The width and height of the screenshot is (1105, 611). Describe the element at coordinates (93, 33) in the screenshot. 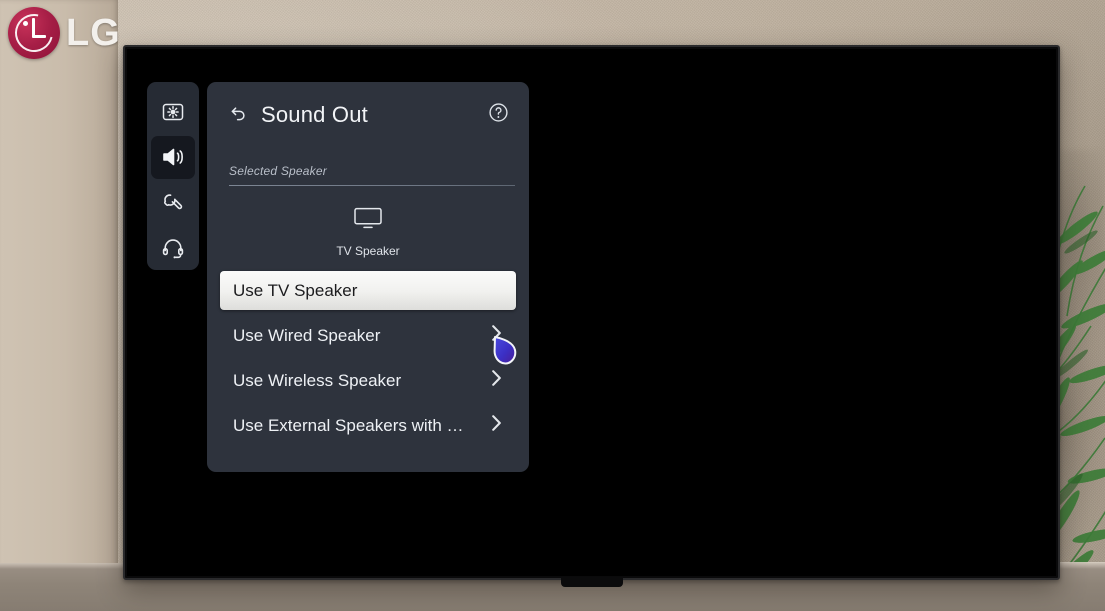

I see `lg-wordmark: LG` at that location.